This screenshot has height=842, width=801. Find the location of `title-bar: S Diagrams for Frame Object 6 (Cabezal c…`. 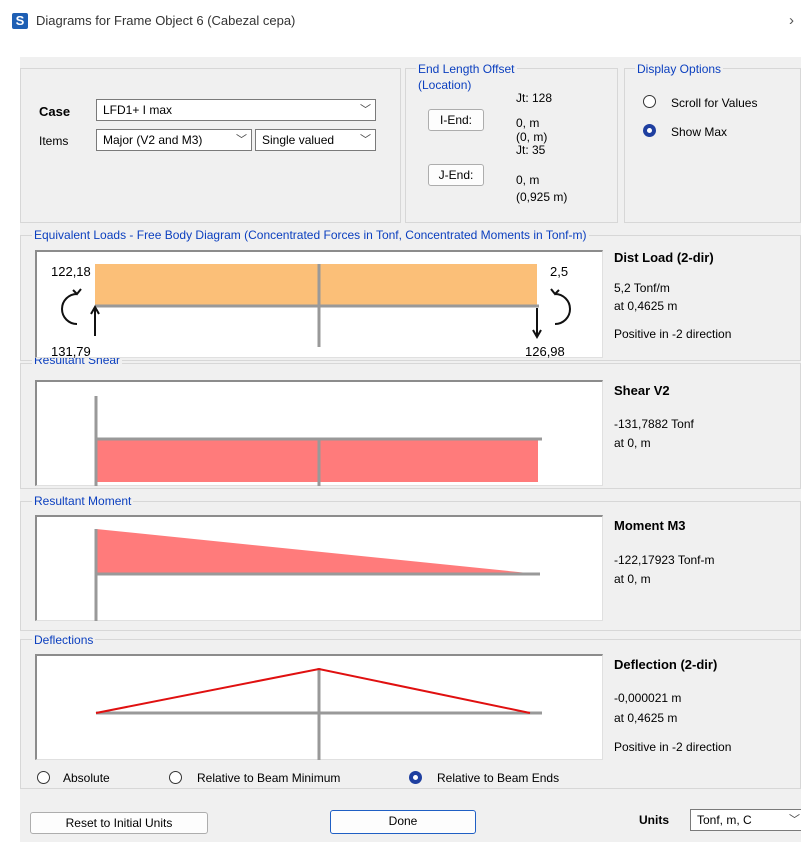

title-bar: S Diagrams for Frame Object 6 (Cabezal c… is located at coordinates (400, 20).